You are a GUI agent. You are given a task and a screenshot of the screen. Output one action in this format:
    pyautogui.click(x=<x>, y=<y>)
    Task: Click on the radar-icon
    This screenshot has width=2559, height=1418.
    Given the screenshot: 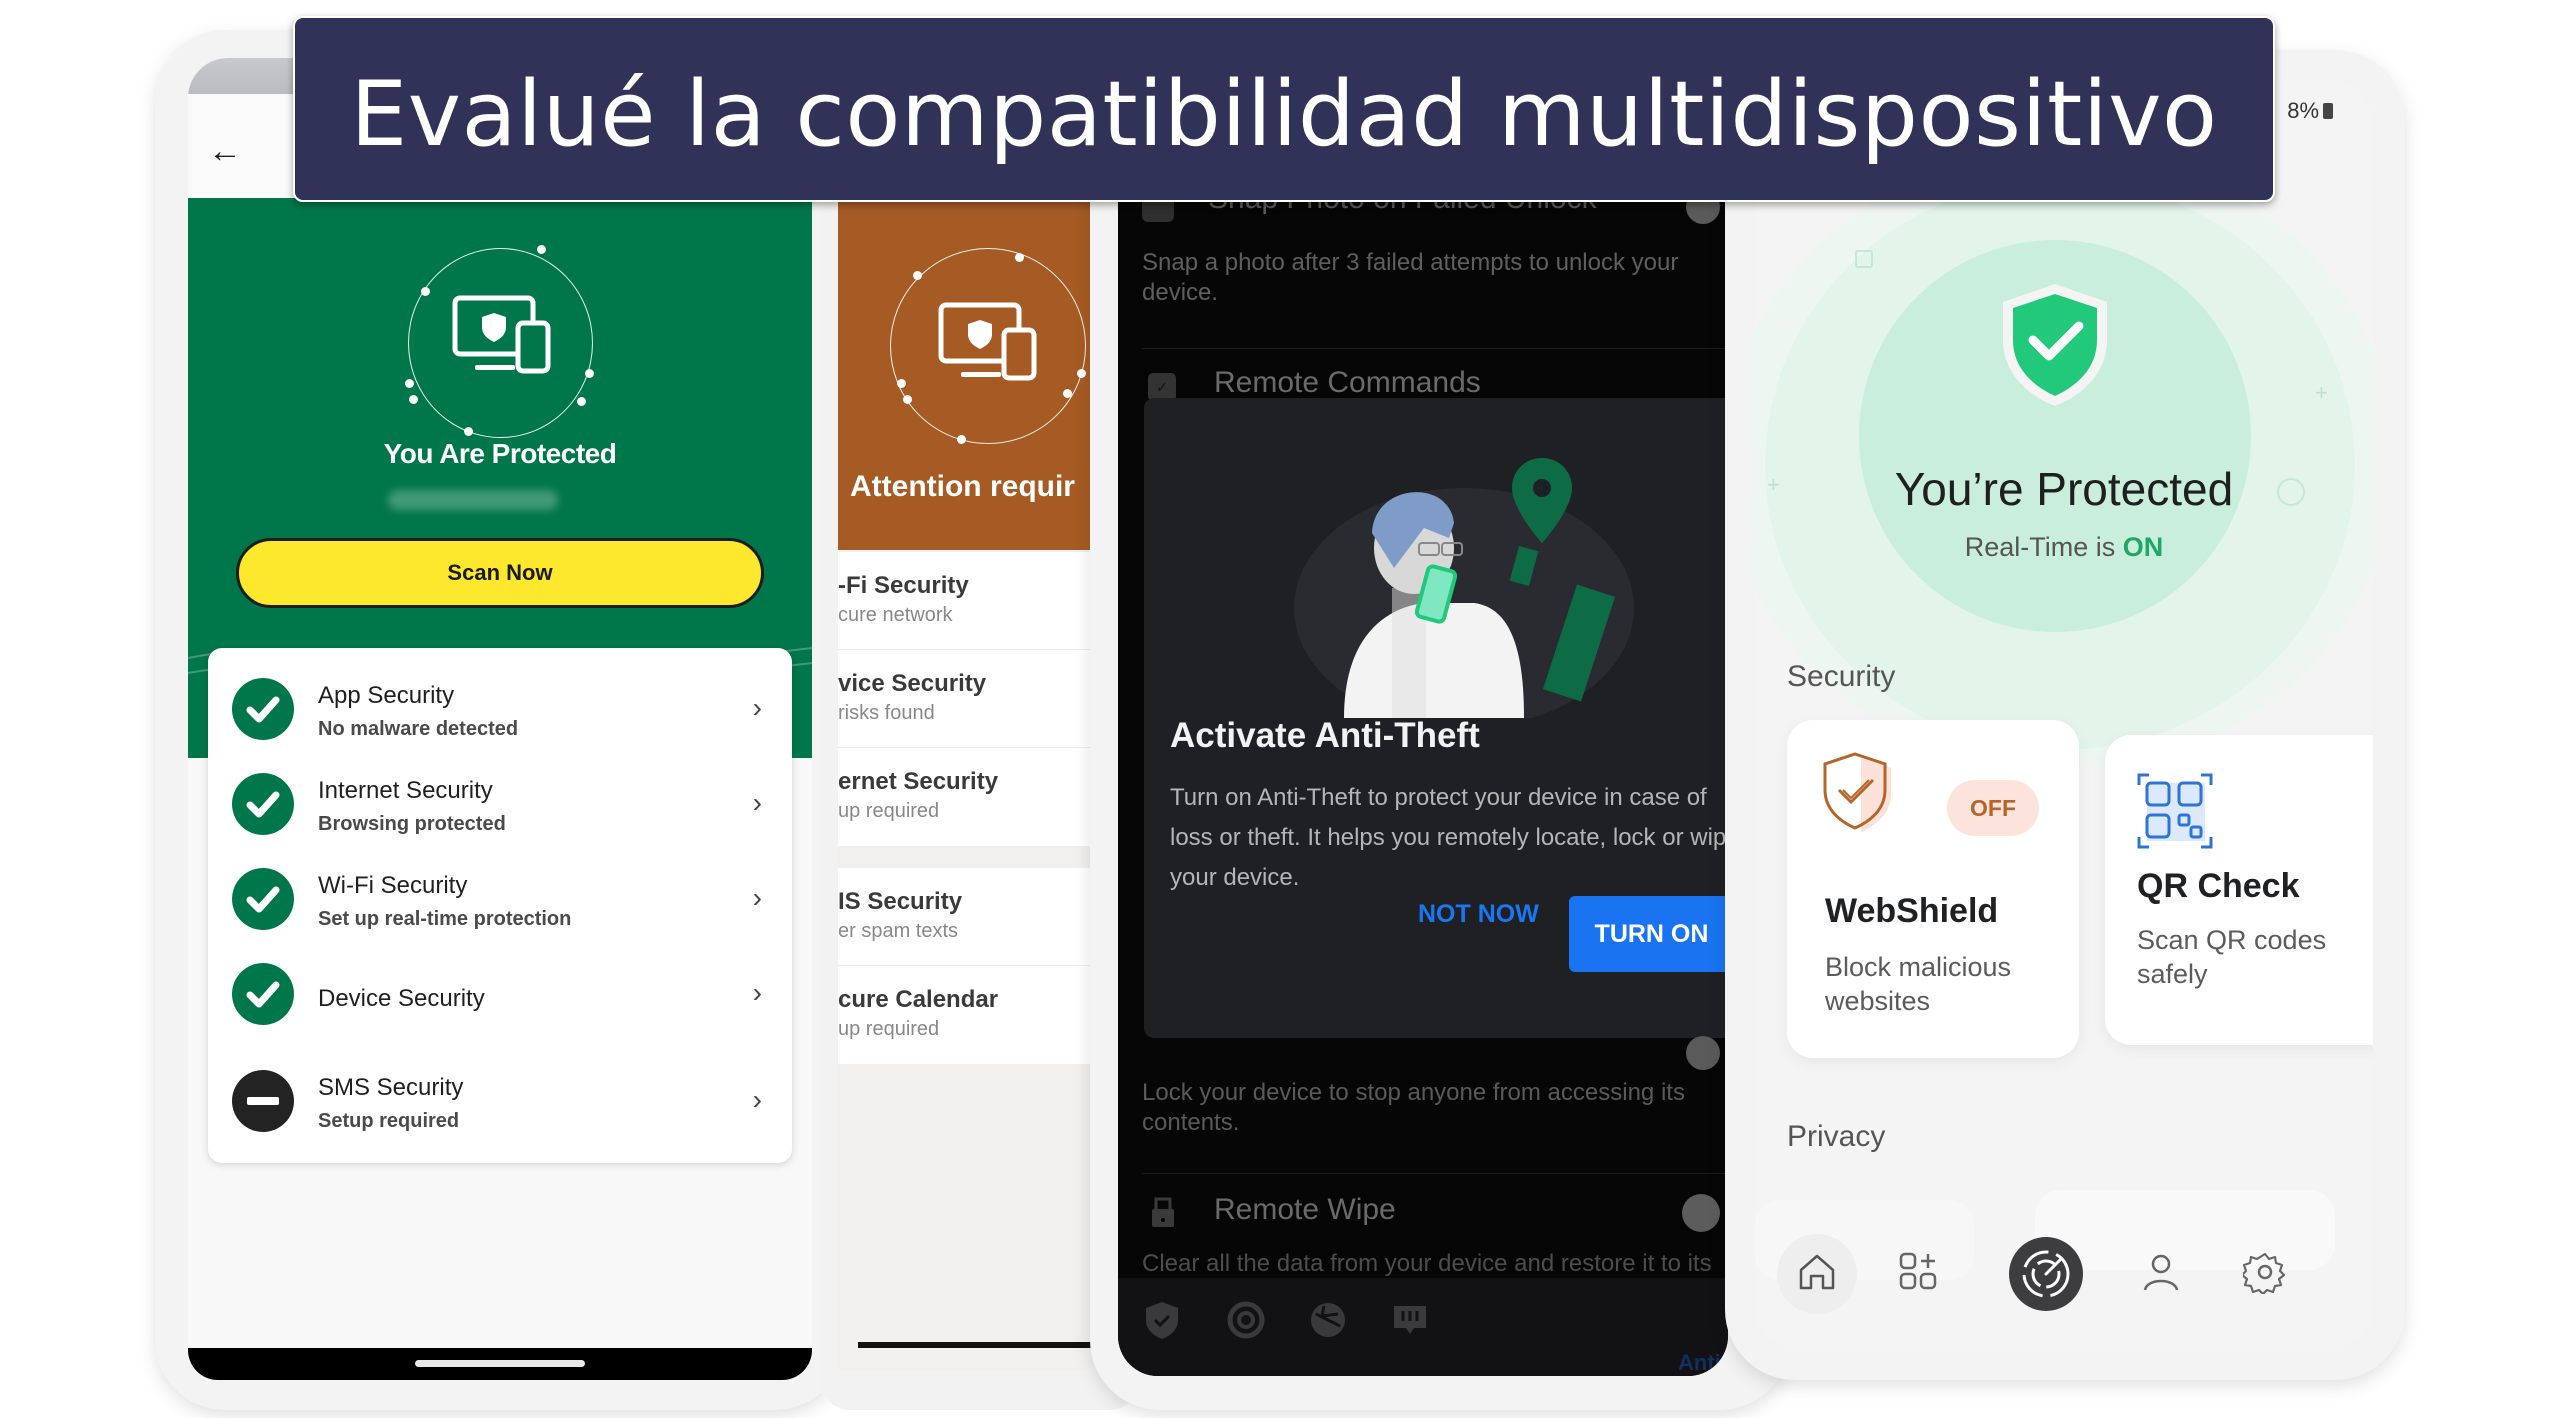 What is the action you would take?
    pyautogui.click(x=2046, y=1274)
    